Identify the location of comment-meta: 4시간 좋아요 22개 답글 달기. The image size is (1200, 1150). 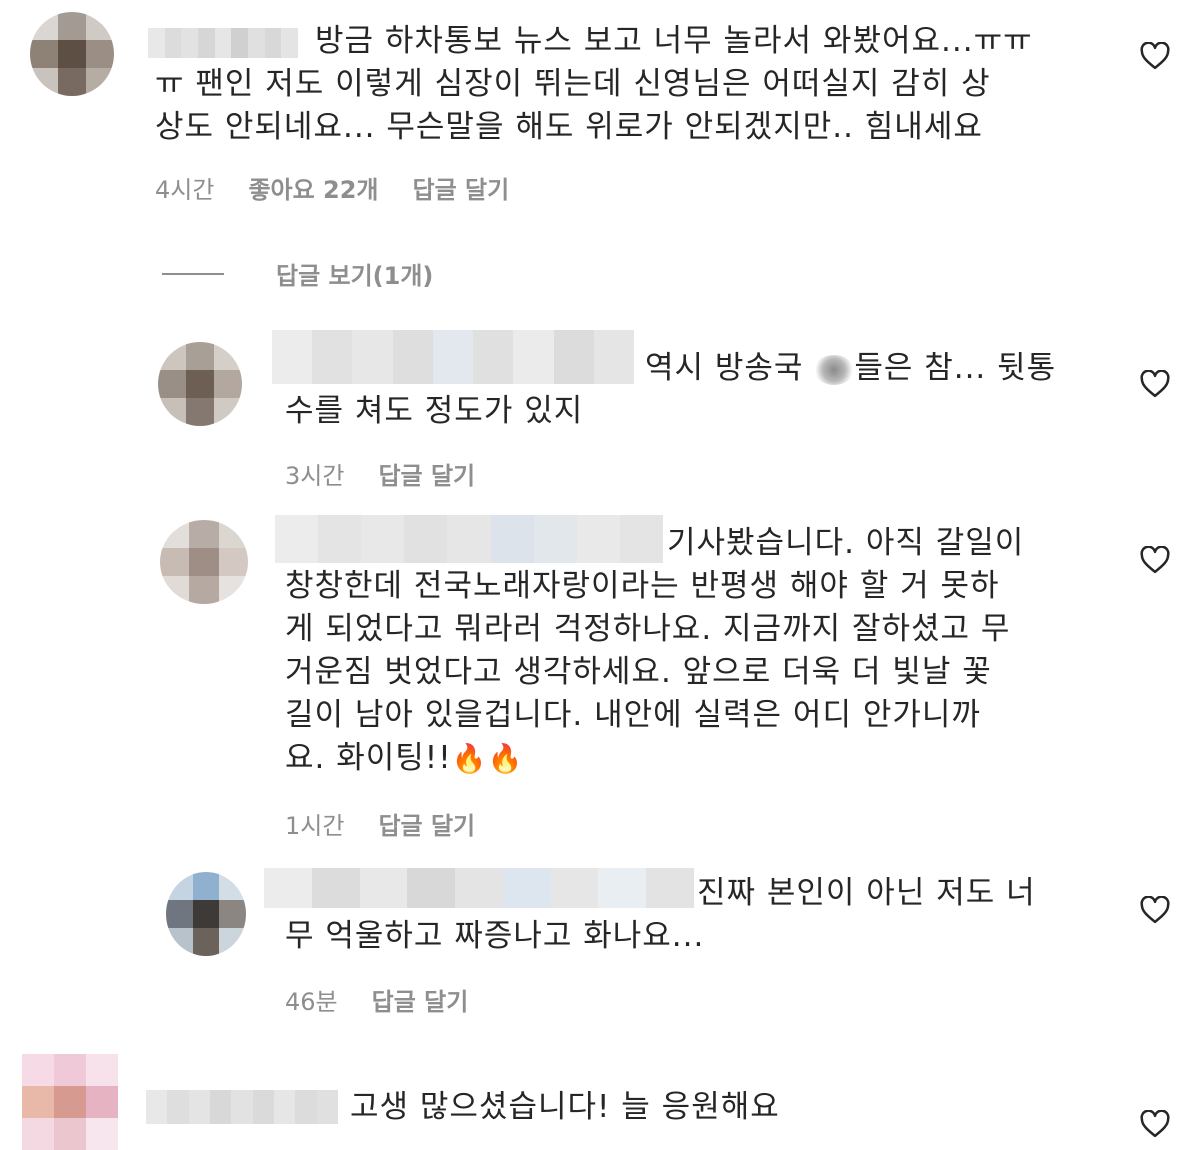
(332, 187).